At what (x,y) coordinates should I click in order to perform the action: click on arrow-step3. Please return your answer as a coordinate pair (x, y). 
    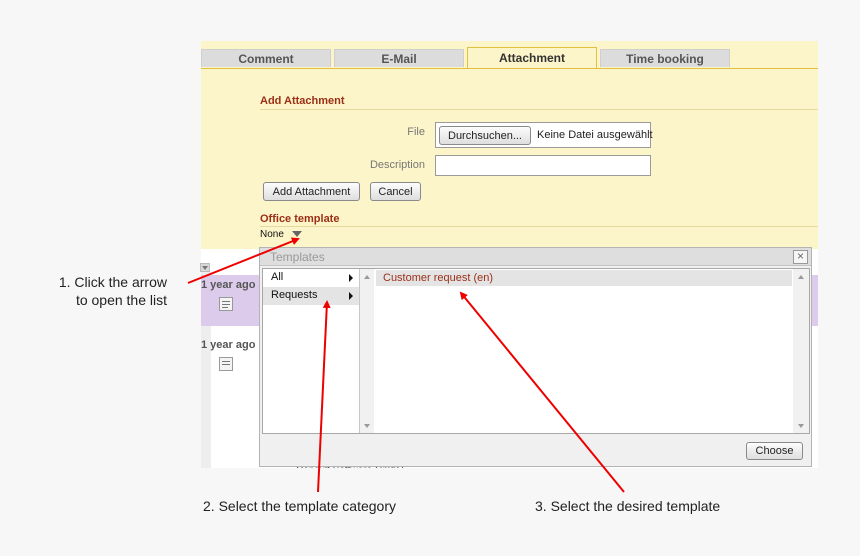
    Looking at the image, I should click on (542, 392).